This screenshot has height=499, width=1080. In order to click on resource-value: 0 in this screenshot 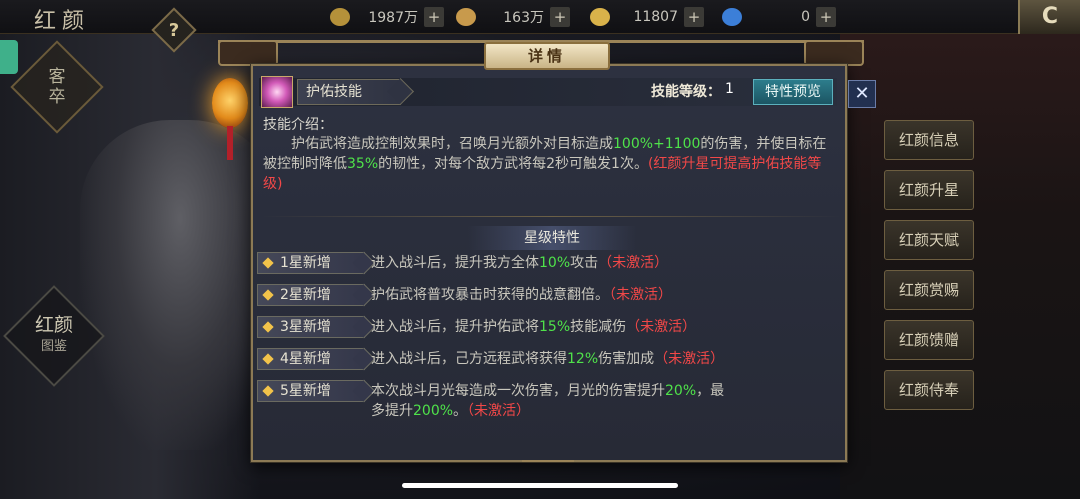, I will do `click(805, 17)`.